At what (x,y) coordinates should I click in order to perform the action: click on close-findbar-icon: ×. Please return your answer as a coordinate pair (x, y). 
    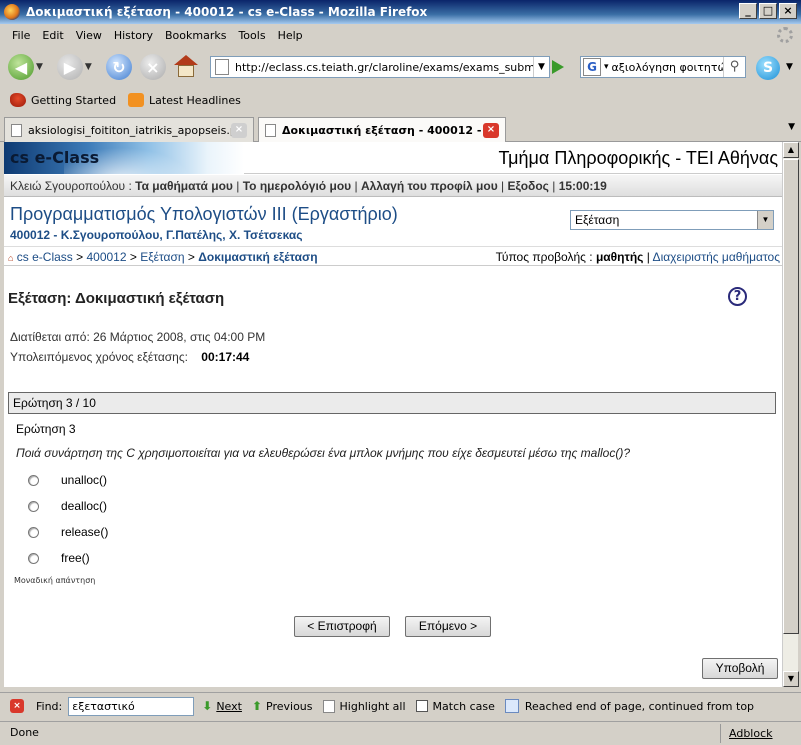
    Looking at the image, I should click on (17, 706).